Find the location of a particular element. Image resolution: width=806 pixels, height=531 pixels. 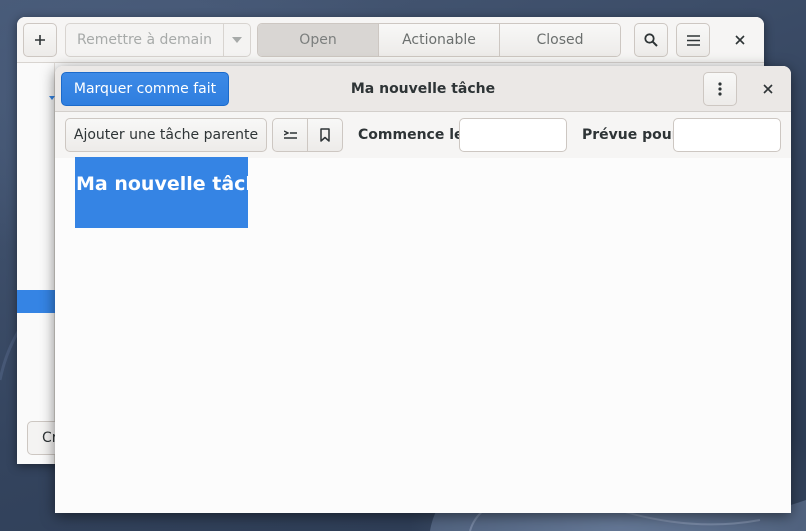

task-title-text: Ma nouvelle tâche is located at coordinates (161, 192).